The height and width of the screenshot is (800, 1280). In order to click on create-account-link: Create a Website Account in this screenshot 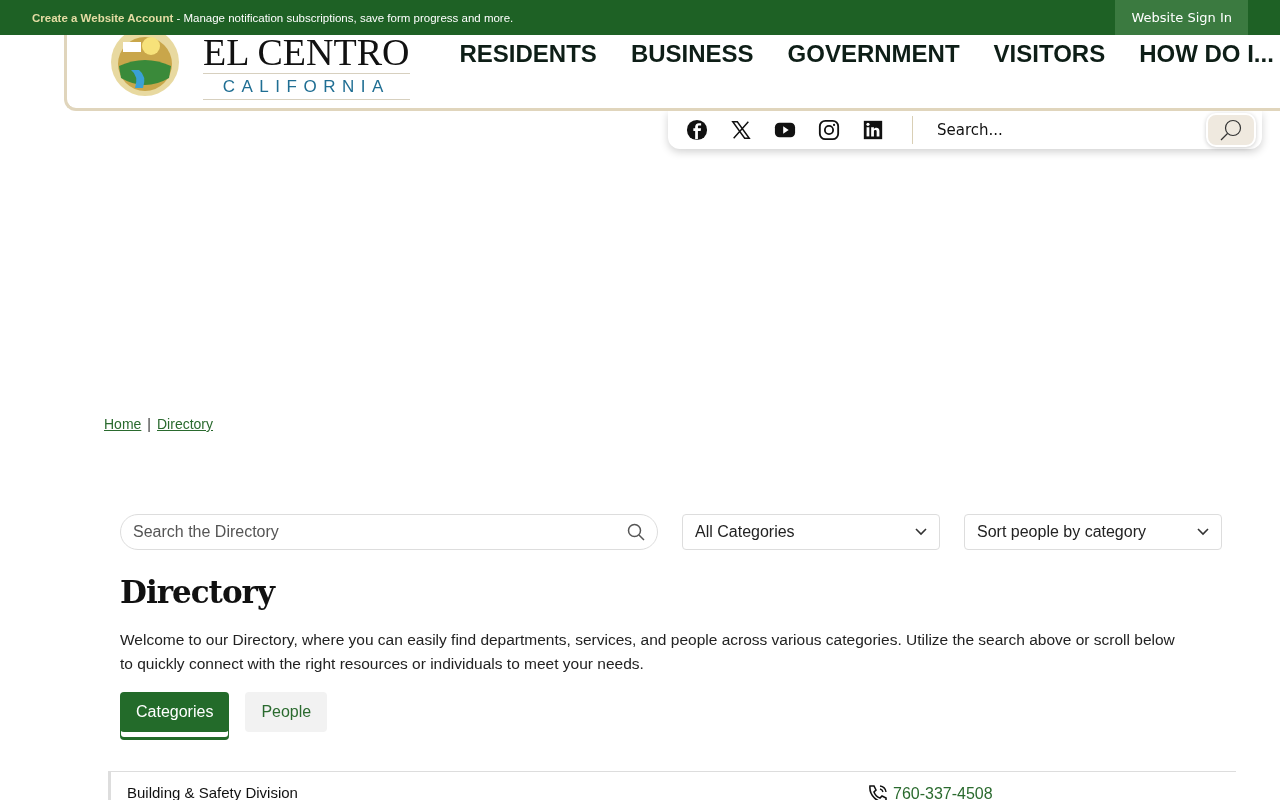, I will do `click(103, 17)`.